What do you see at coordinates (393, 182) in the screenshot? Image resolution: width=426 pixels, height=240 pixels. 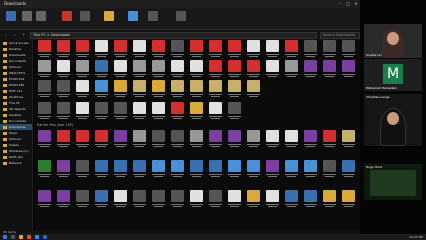 I see `participant-tile: Hugo Hunt` at bounding box center [393, 182].